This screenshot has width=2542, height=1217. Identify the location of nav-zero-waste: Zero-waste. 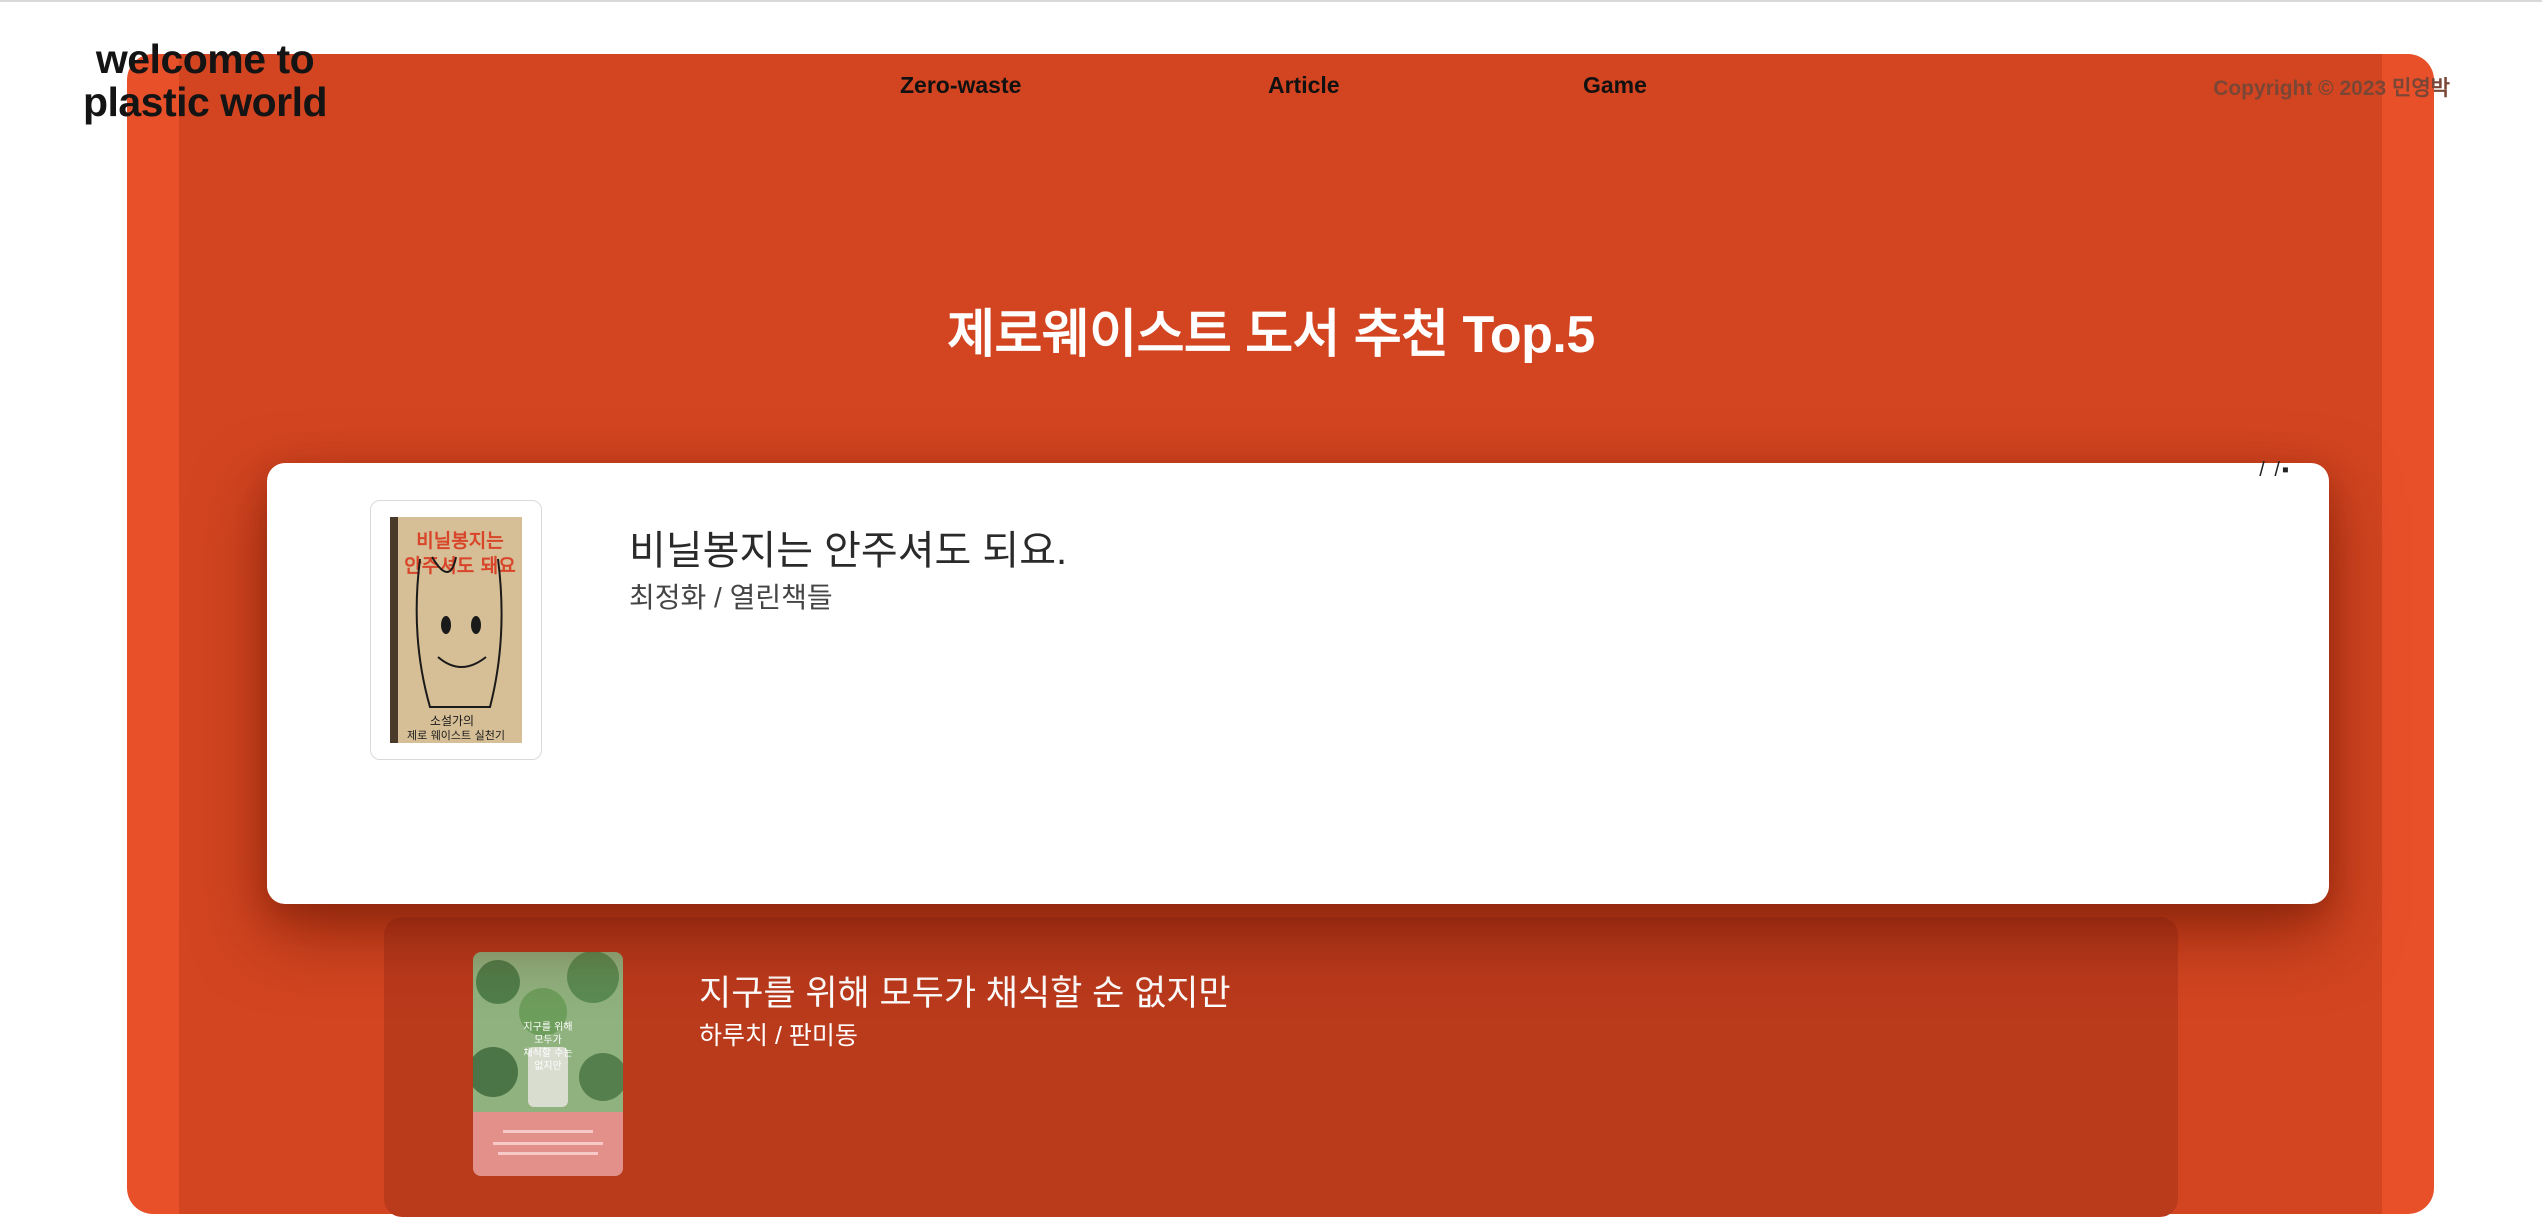
(960, 85).